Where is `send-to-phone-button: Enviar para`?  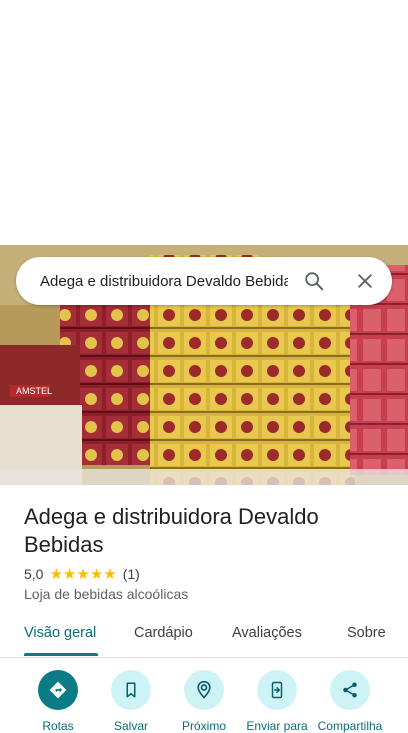
send-to-phone-button: Enviar para is located at coordinates (277, 701).